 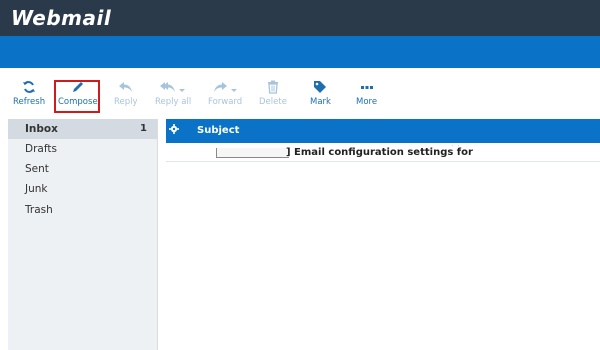 What do you see at coordinates (82, 129) in the screenshot?
I see `folder-inbox: Inbox 1` at bounding box center [82, 129].